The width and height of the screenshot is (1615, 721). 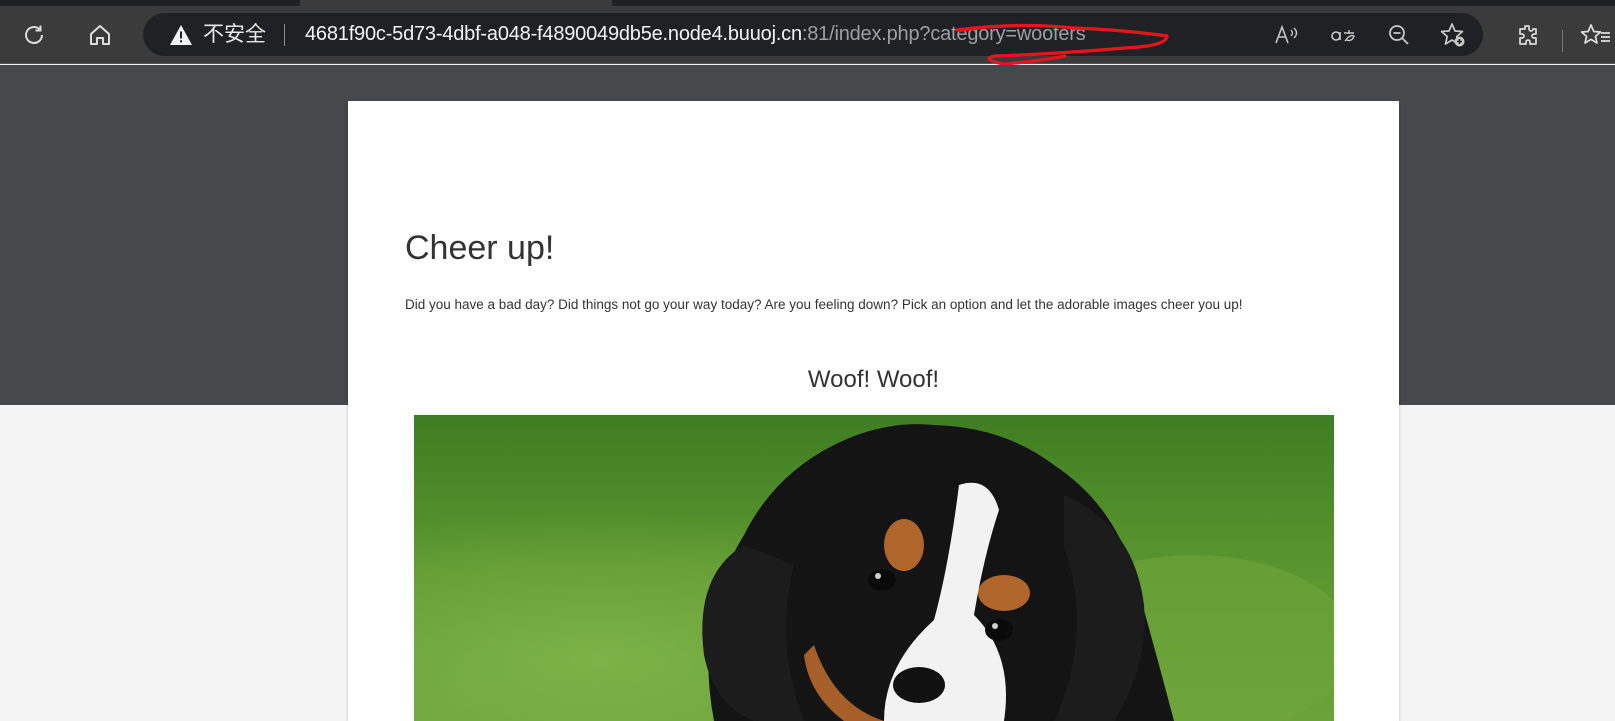 I want to click on security-label: 不安全, so click(x=234, y=34).